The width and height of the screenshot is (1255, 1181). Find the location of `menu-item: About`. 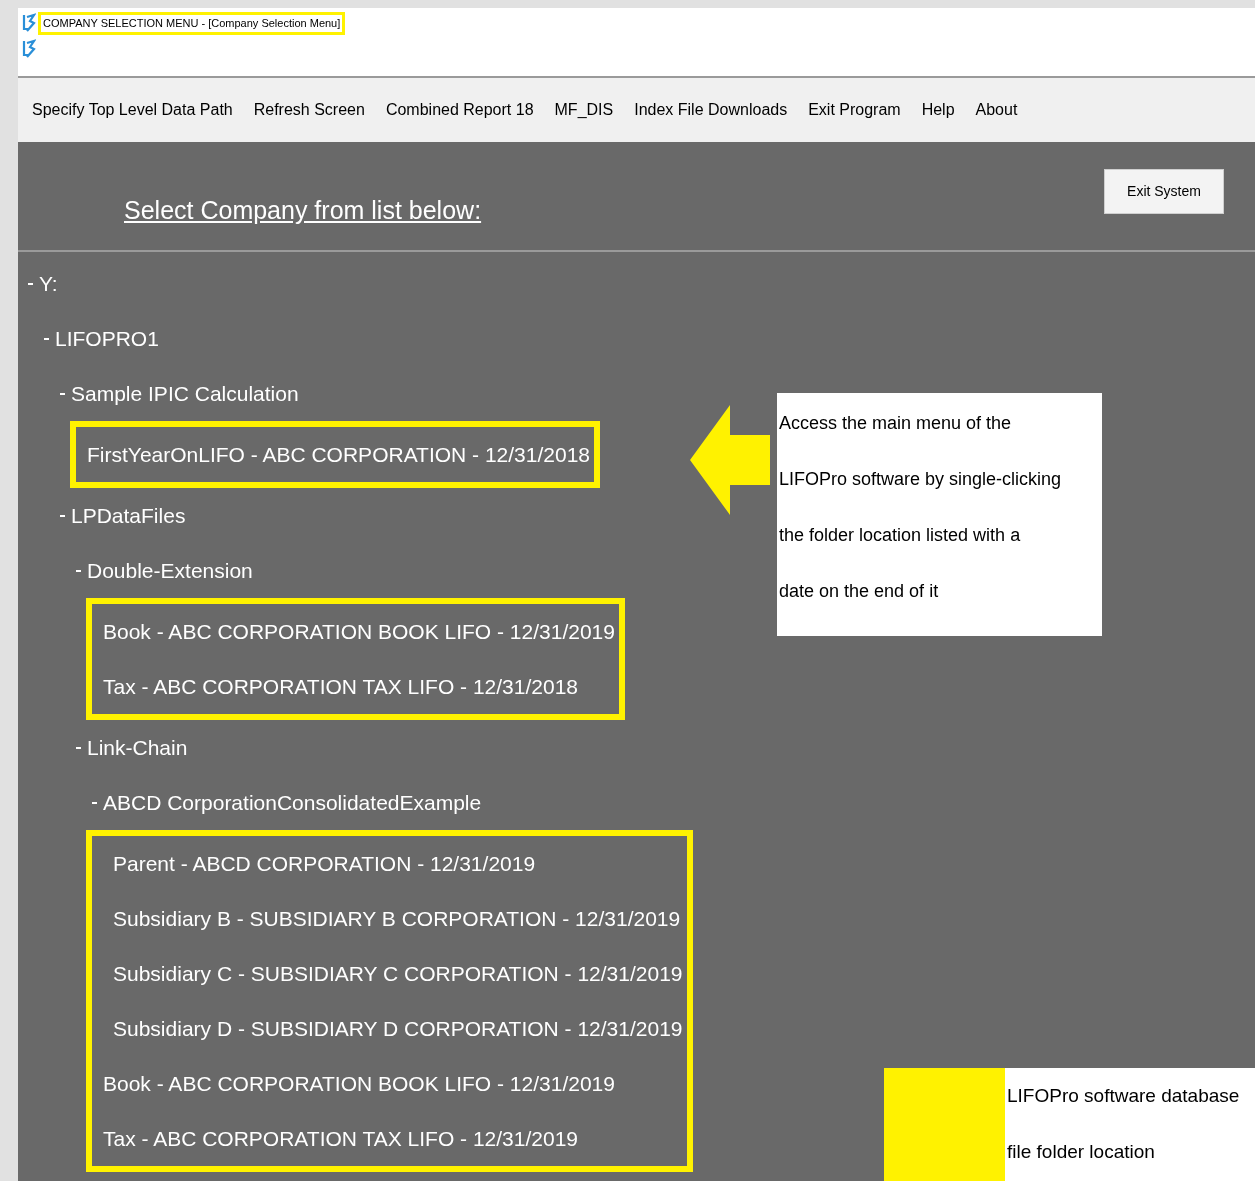

menu-item: About is located at coordinates (996, 110).